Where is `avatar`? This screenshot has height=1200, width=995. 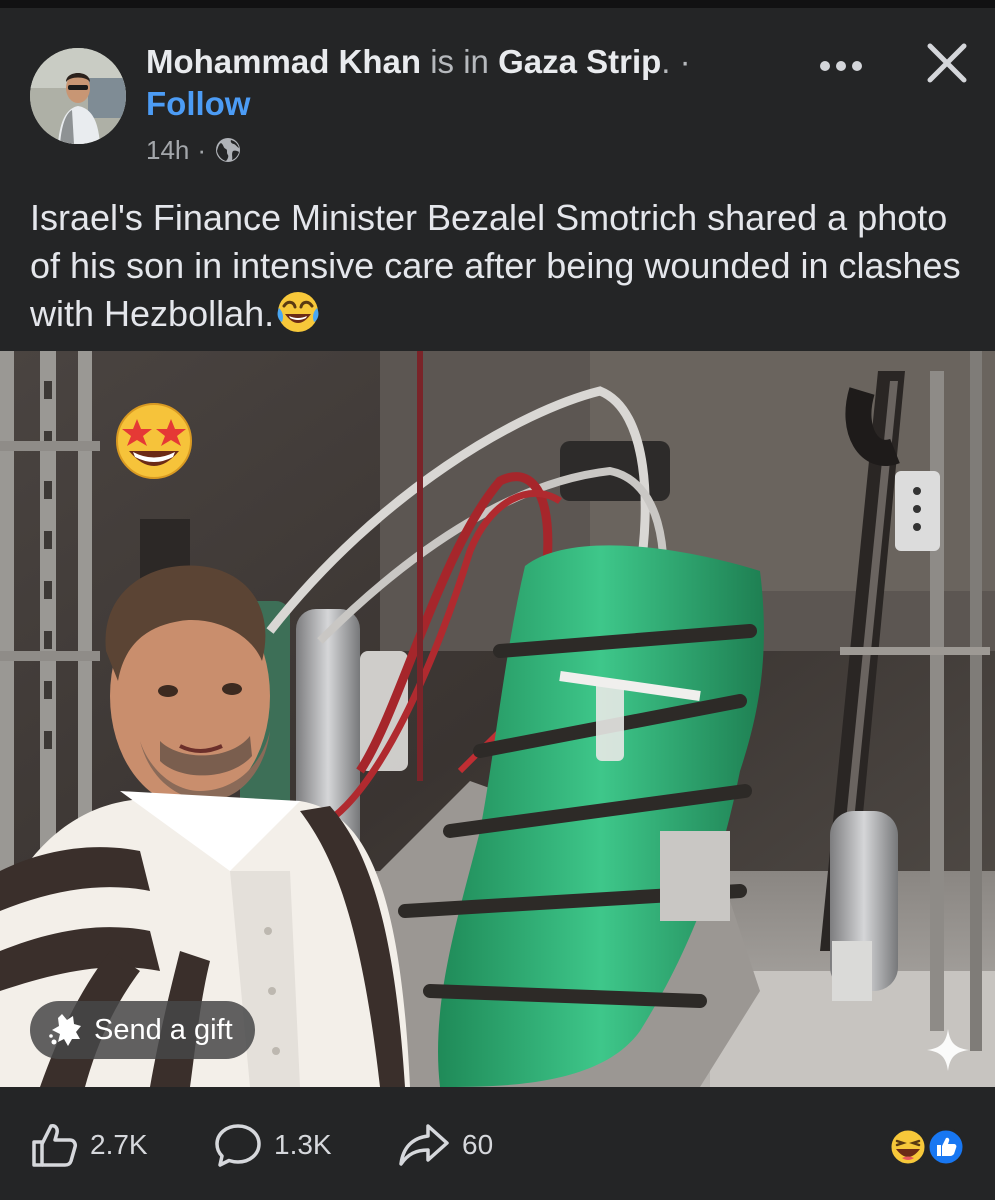
avatar is located at coordinates (78, 96).